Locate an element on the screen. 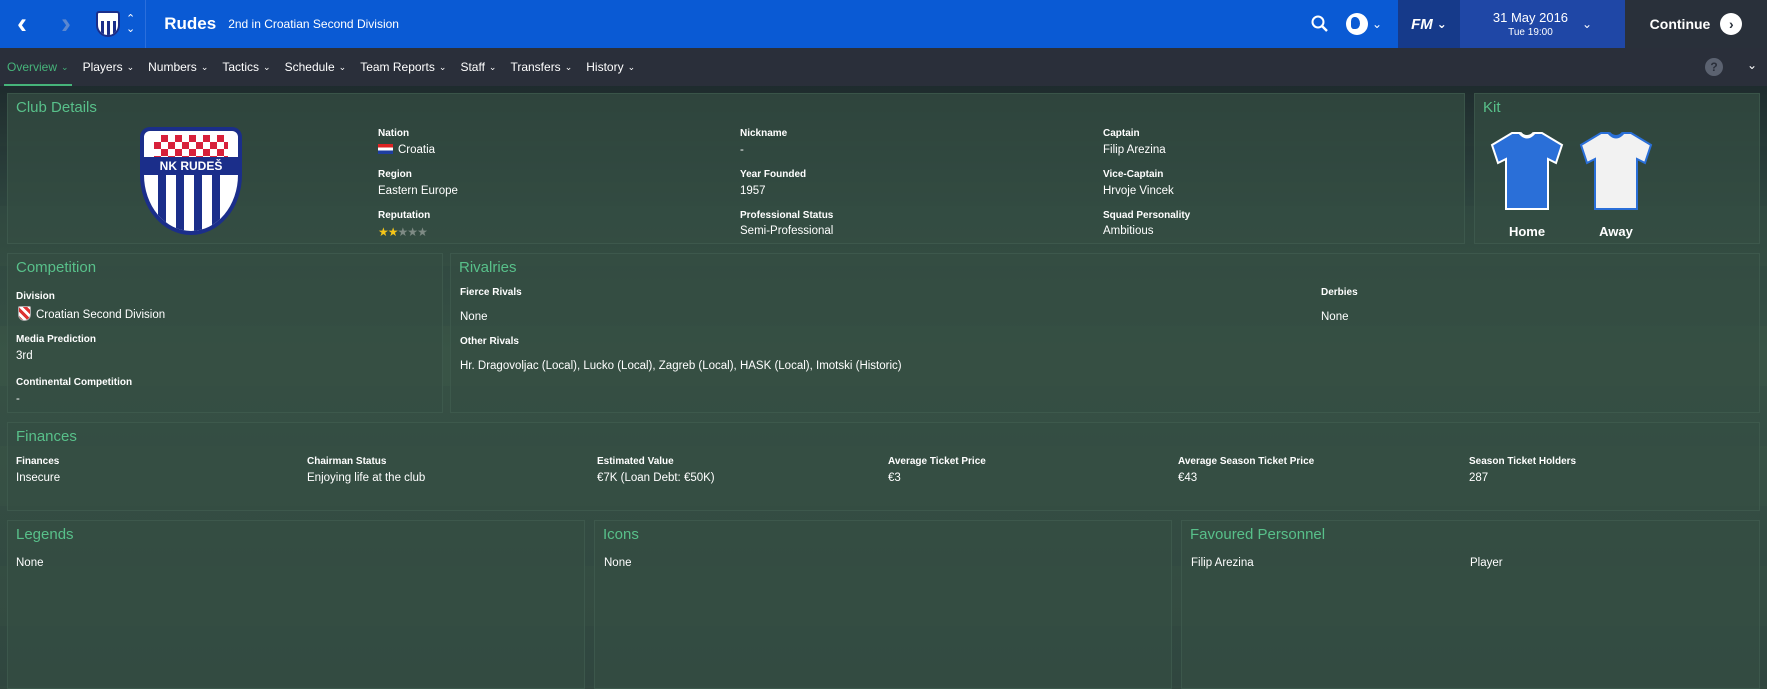  tab-history: History ⌄ is located at coordinates (610, 67).